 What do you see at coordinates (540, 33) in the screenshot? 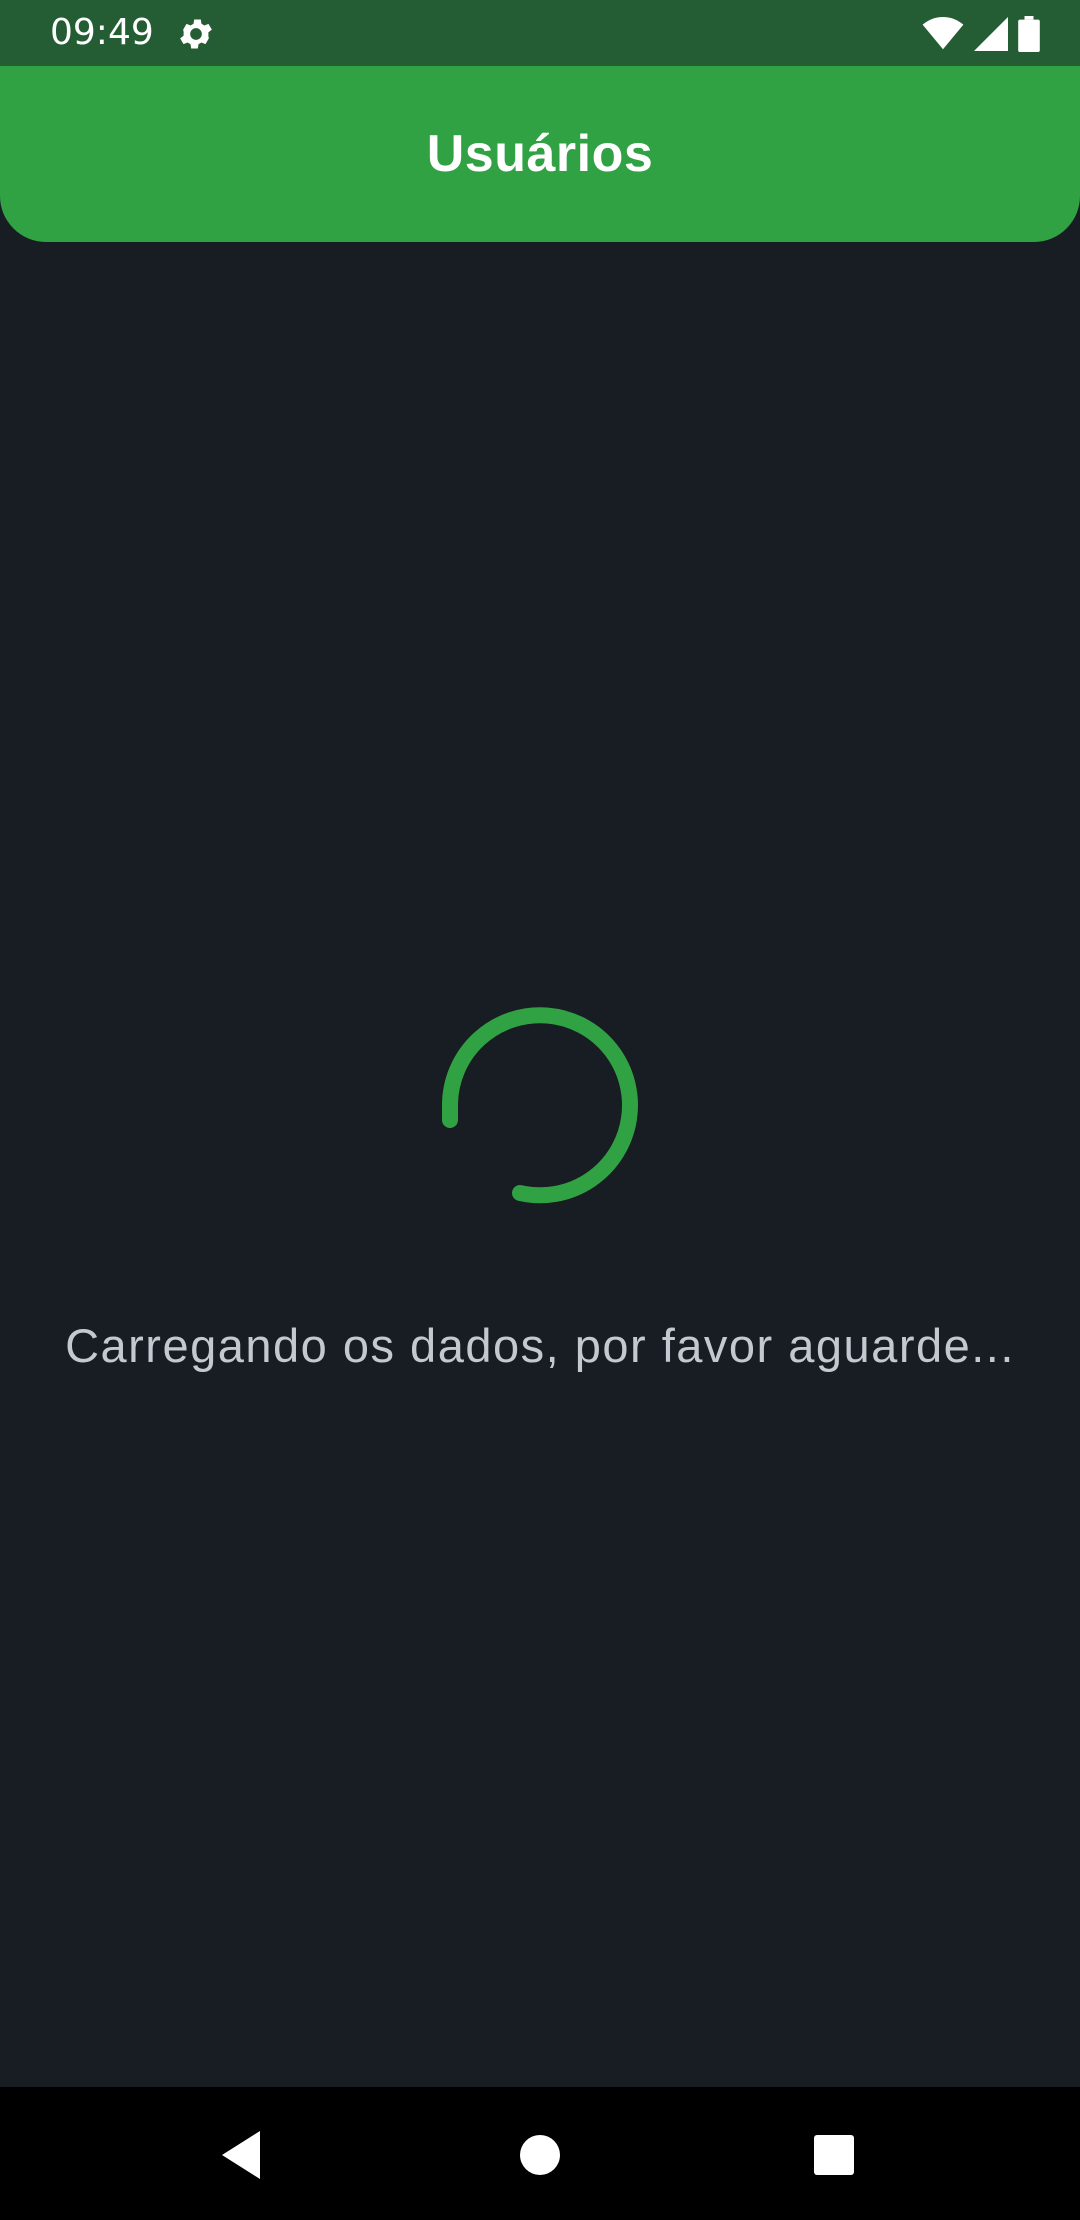
I see `status-bar: 09:49` at bounding box center [540, 33].